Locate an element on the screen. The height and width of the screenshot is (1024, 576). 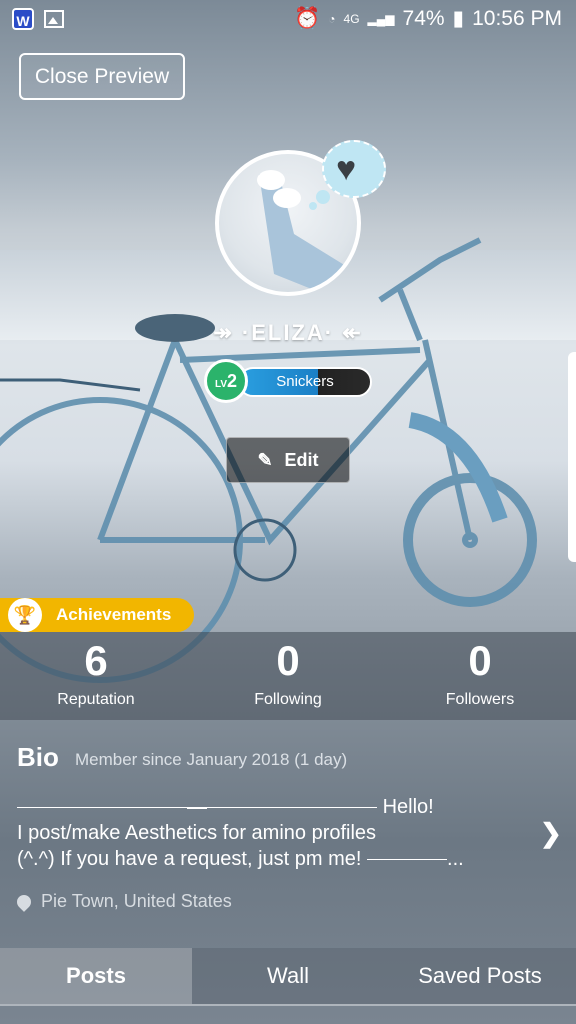
tab-saved-posts: Saved Posts is located at coordinates (480, 976).